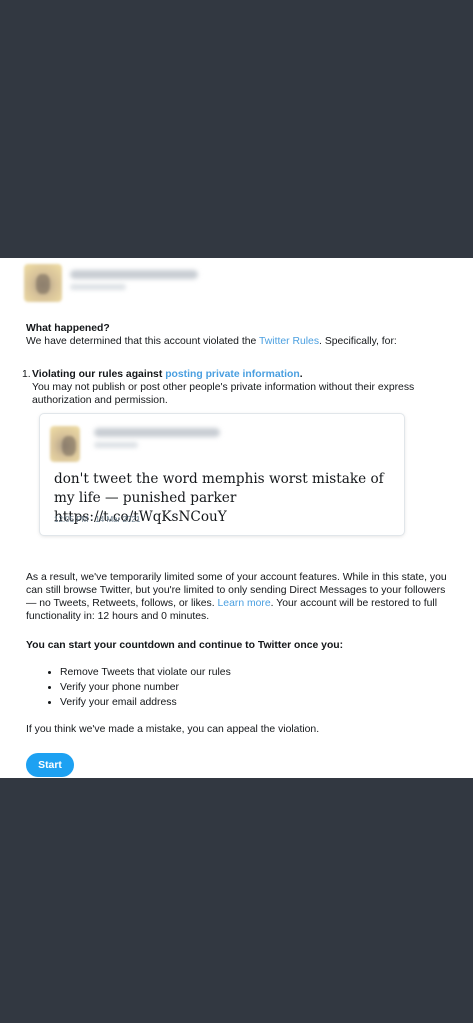 The image size is (473, 1023). What do you see at coordinates (97, 519) in the screenshot?
I see `tweet-timestamp: 12:05 PM - 14 Mar 2021` at bounding box center [97, 519].